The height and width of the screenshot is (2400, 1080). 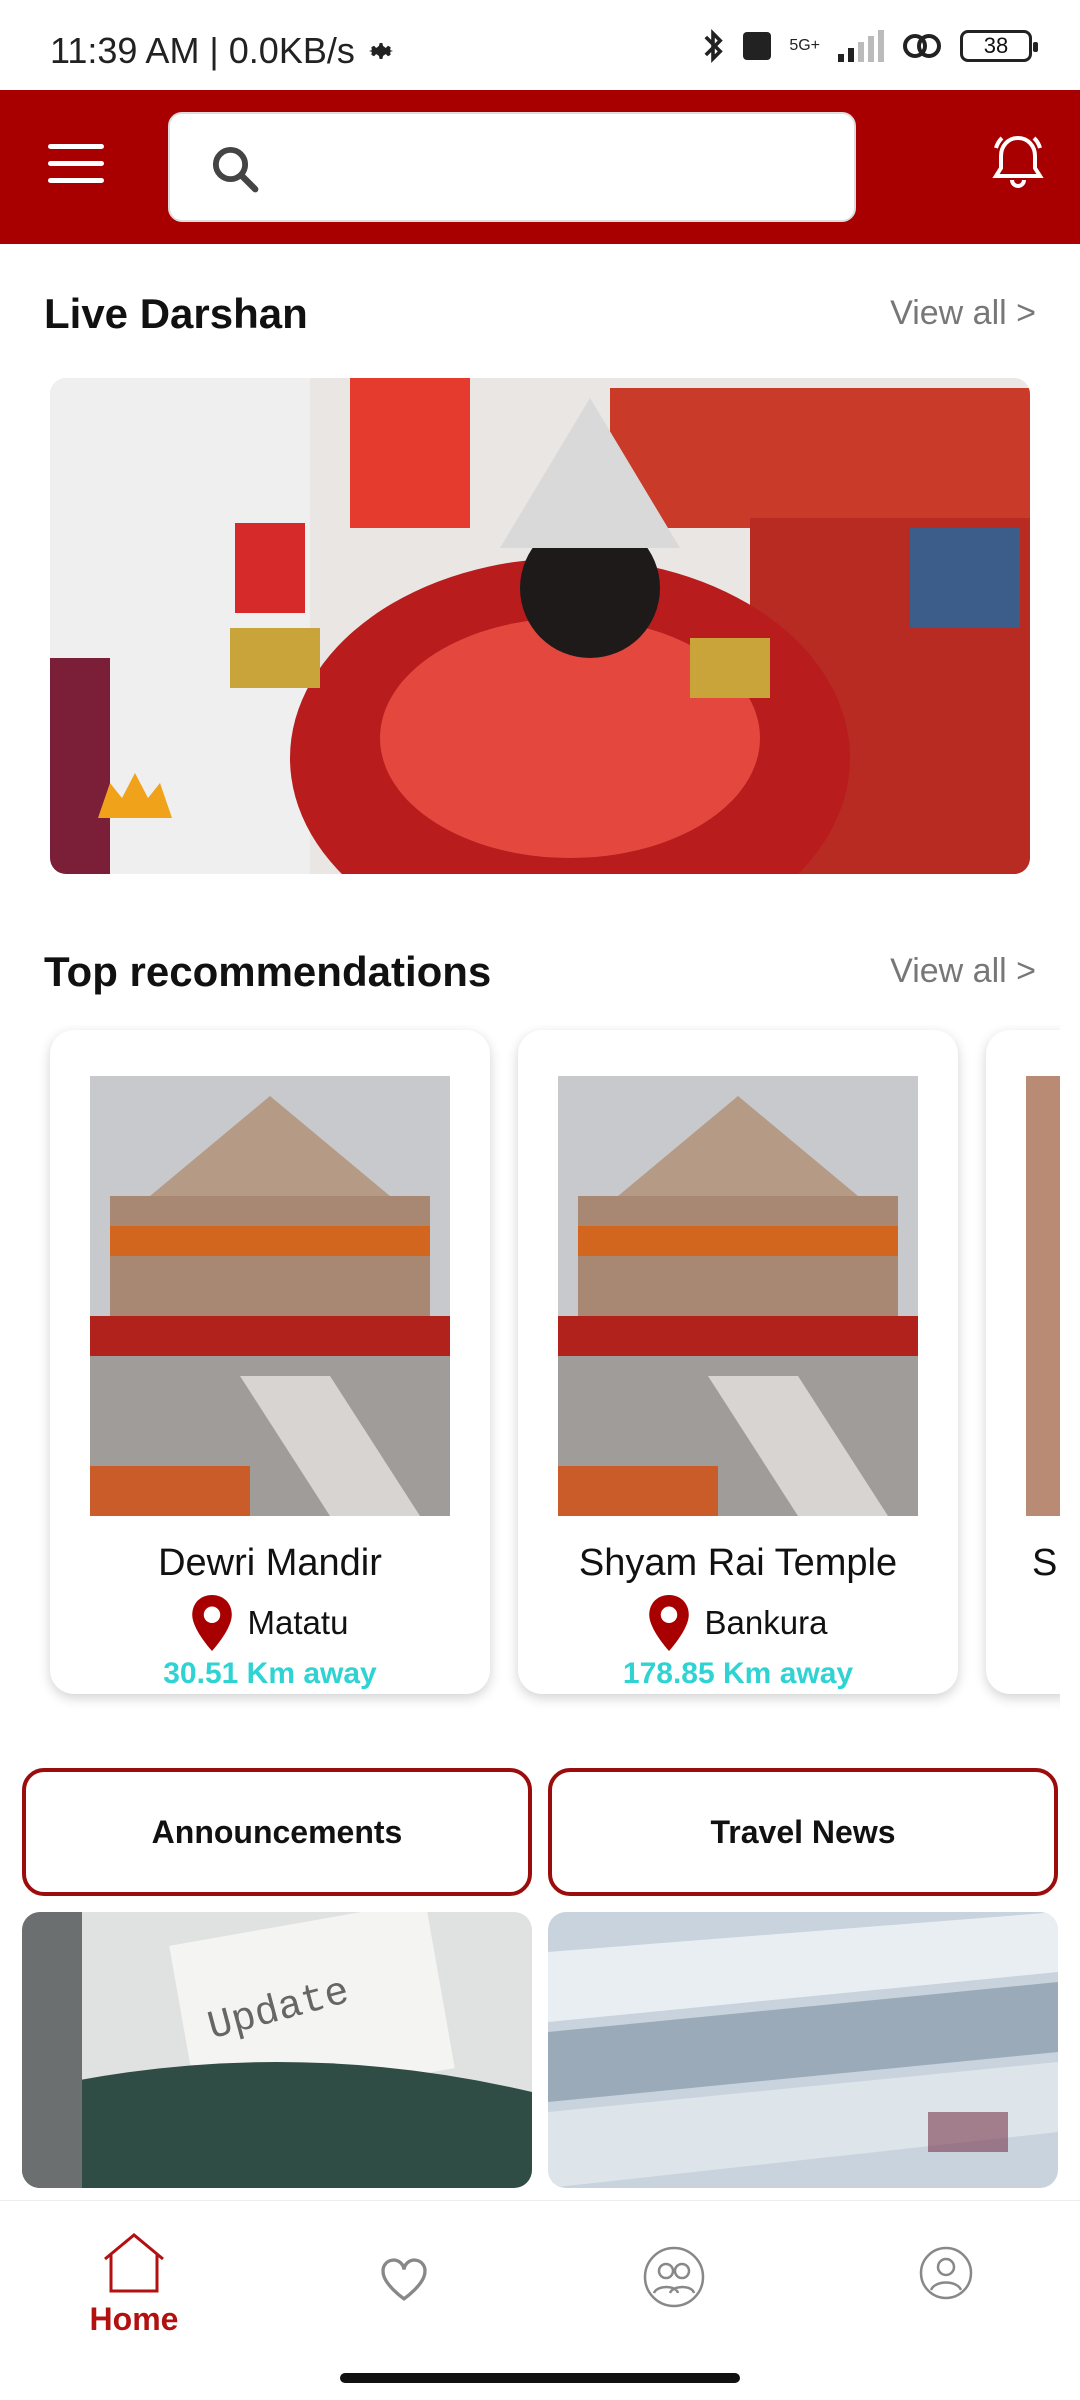 I want to click on bluetooth-icon, so click(x=714, y=46).